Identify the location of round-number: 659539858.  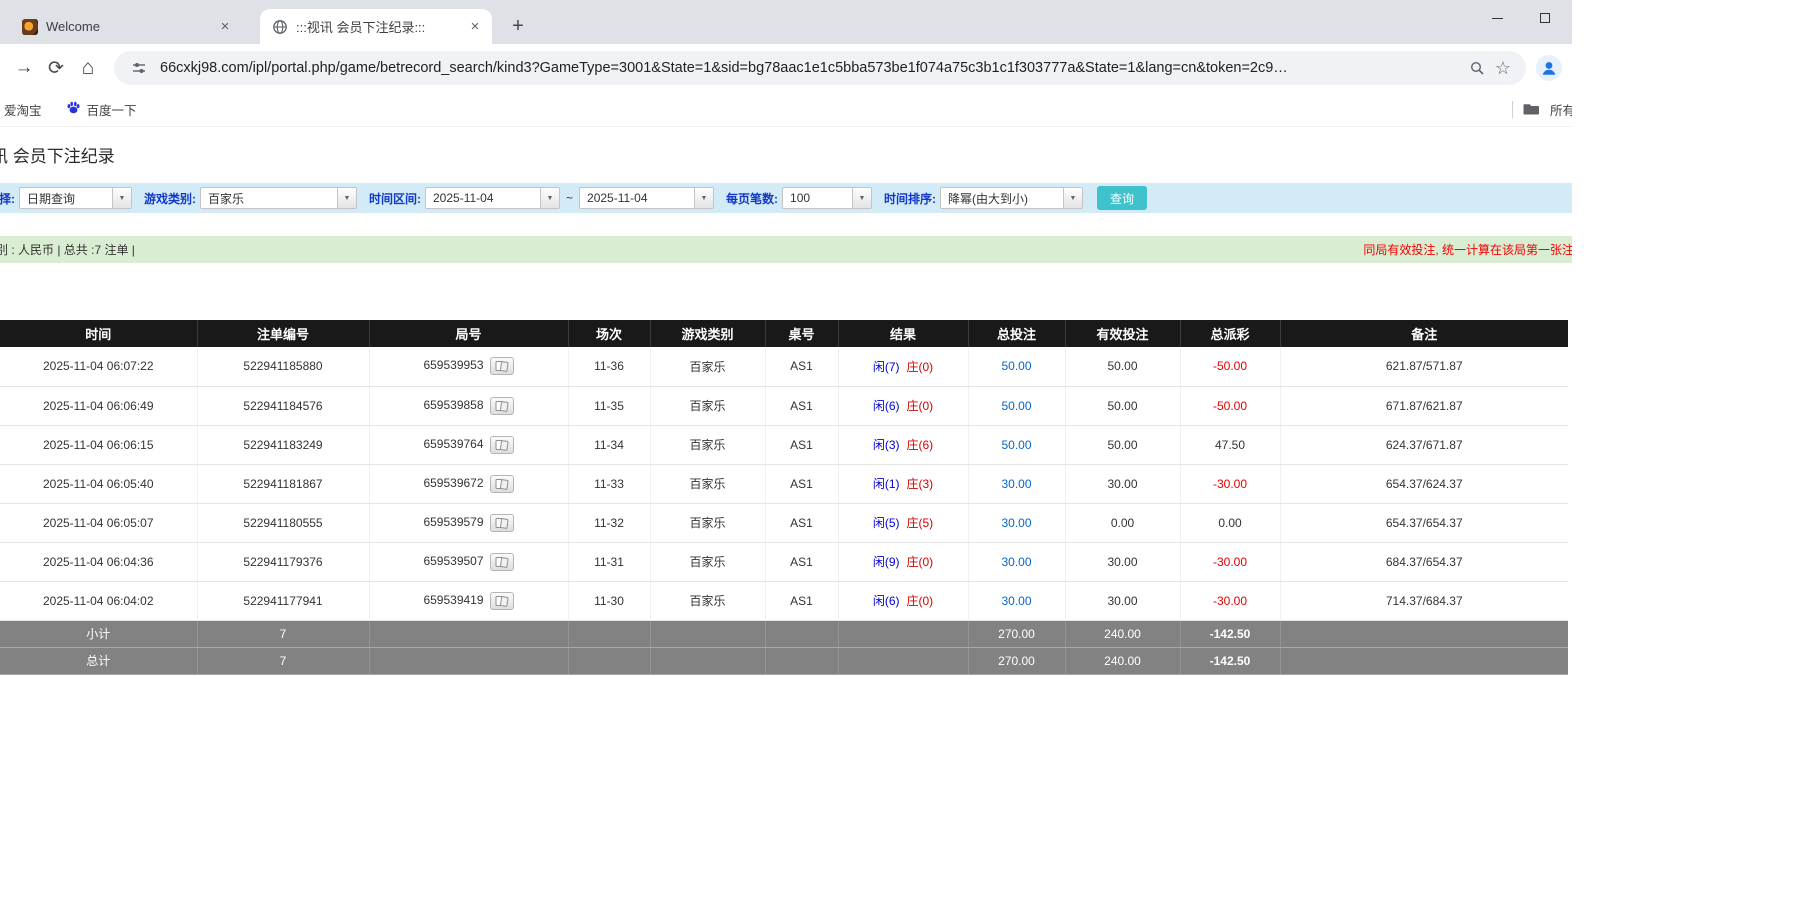
(453, 404).